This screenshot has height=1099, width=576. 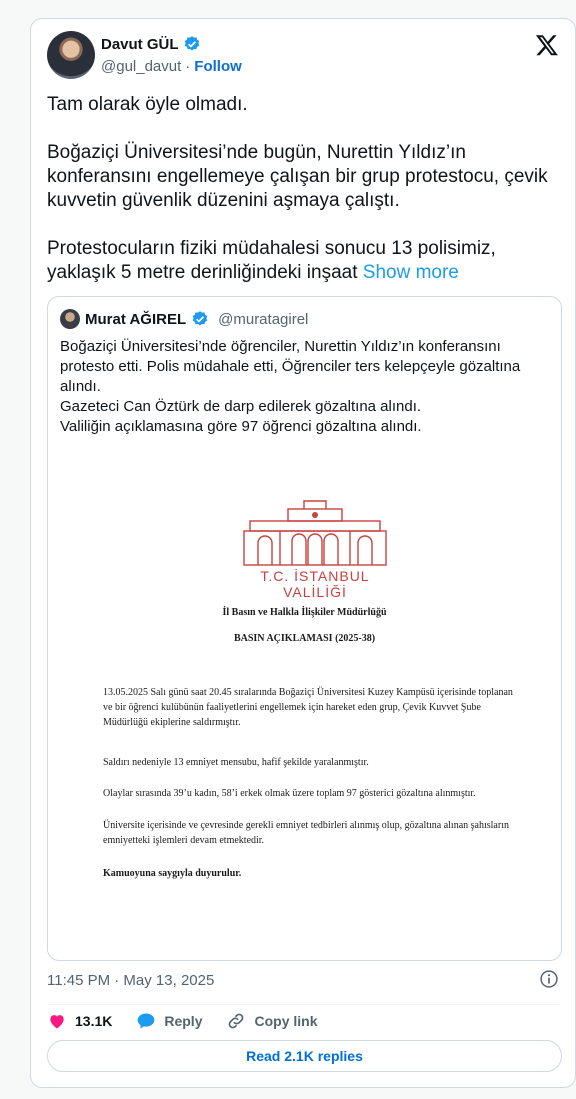 I want to click on author-name-row: Davut GÜL, so click(x=151, y=44).